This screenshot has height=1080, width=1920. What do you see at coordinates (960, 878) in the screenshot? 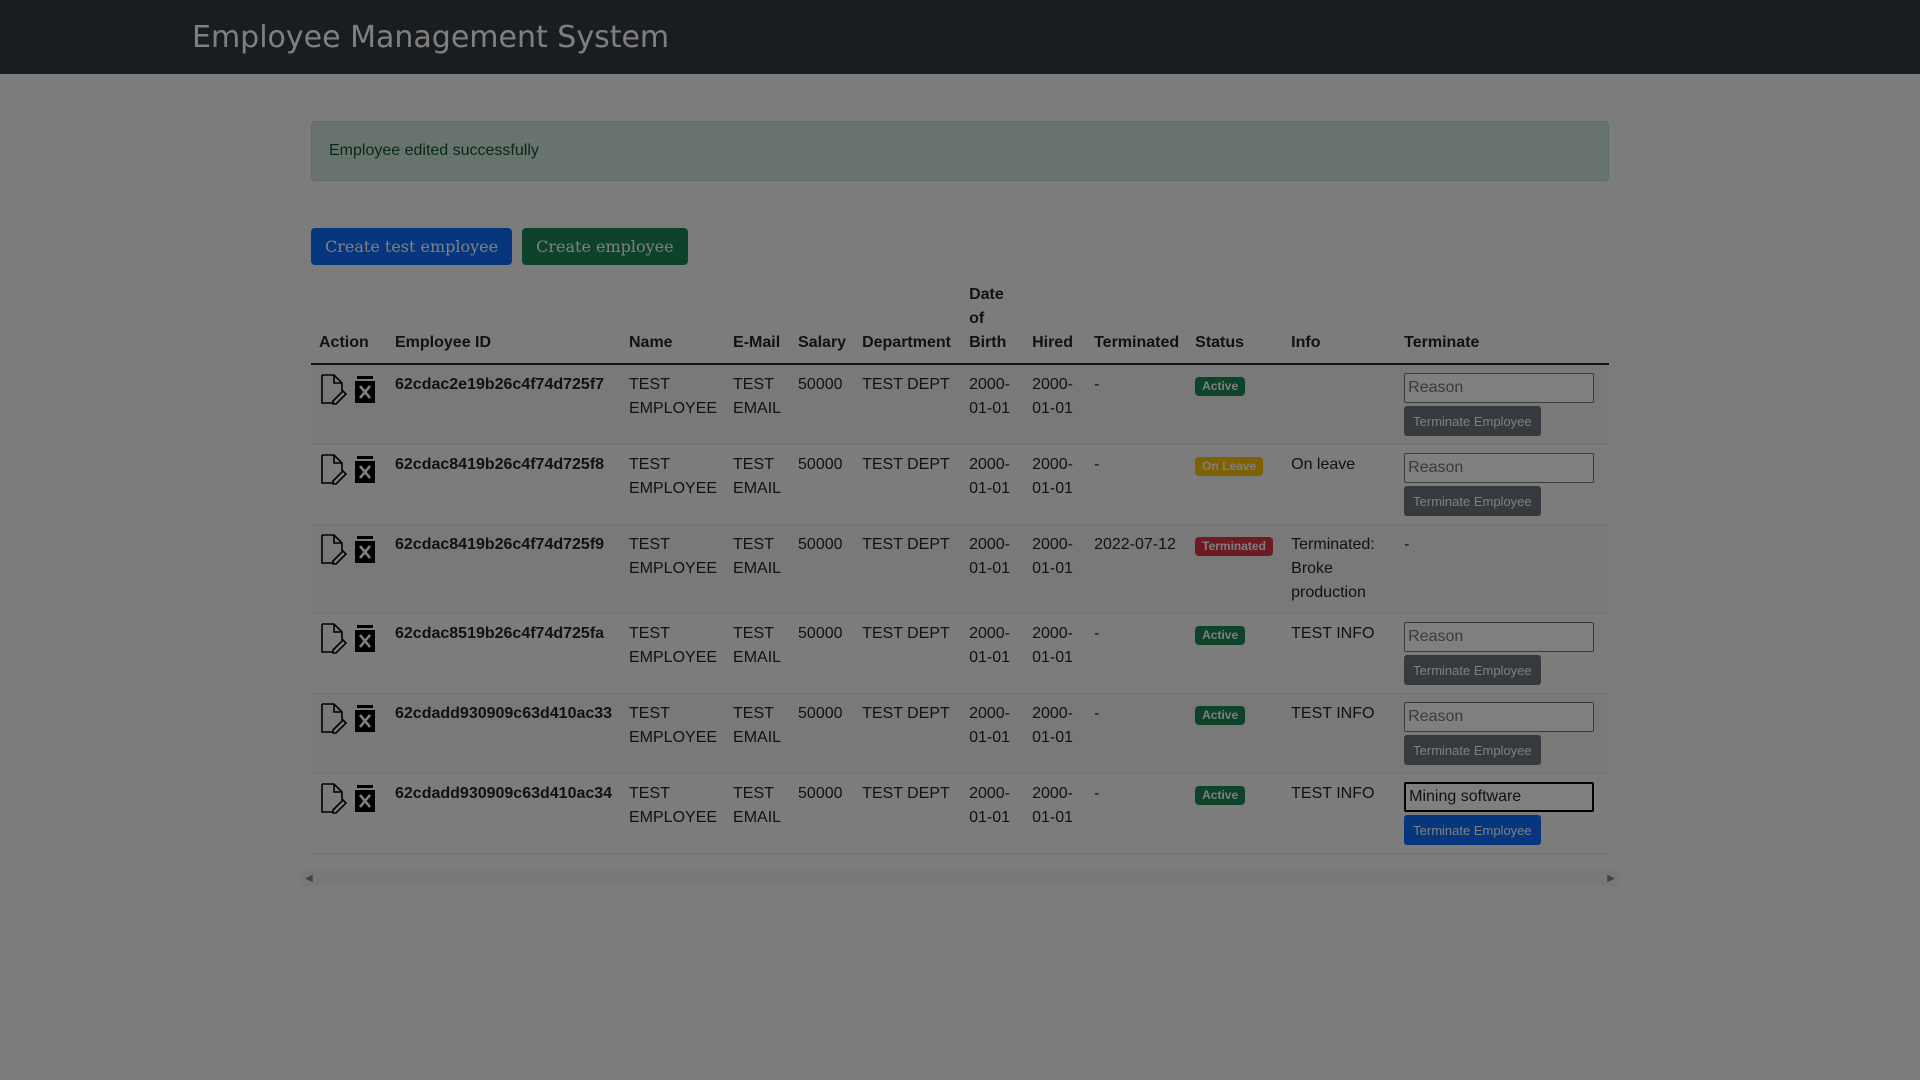
I see `horizontal-scrollbar: ◀ ▶` at bounding box center [960, 878].